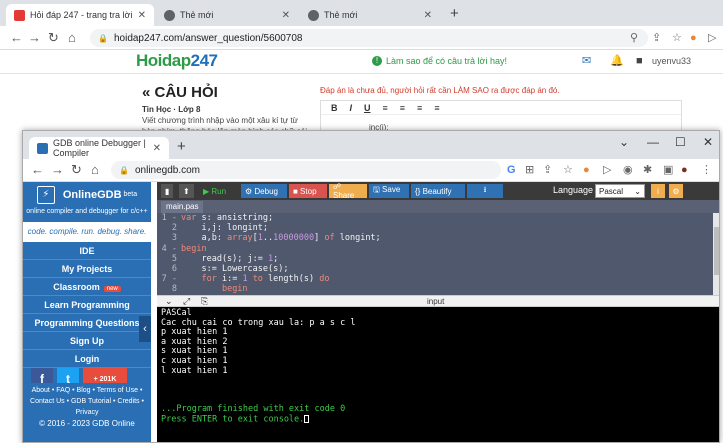 The width and height of the screenshot is (723, 443). I want to click on footer-links-1: About • FAQ • Blog • Terms of Use •, so click(87, 390).